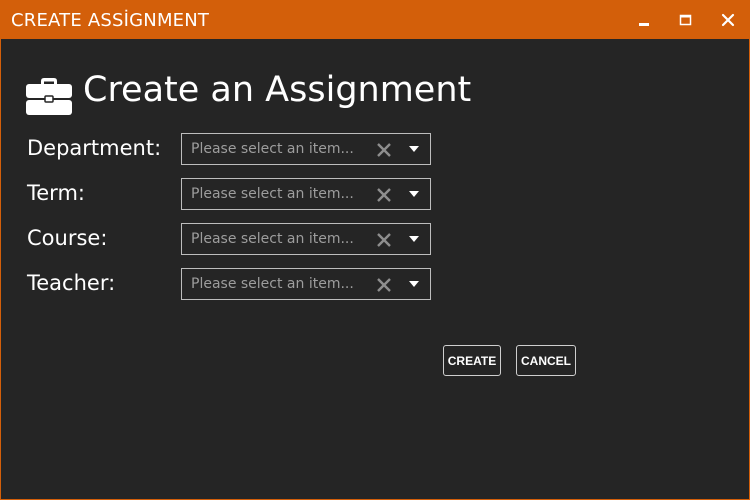  I want to click on maximize-button, so click(685, 20).